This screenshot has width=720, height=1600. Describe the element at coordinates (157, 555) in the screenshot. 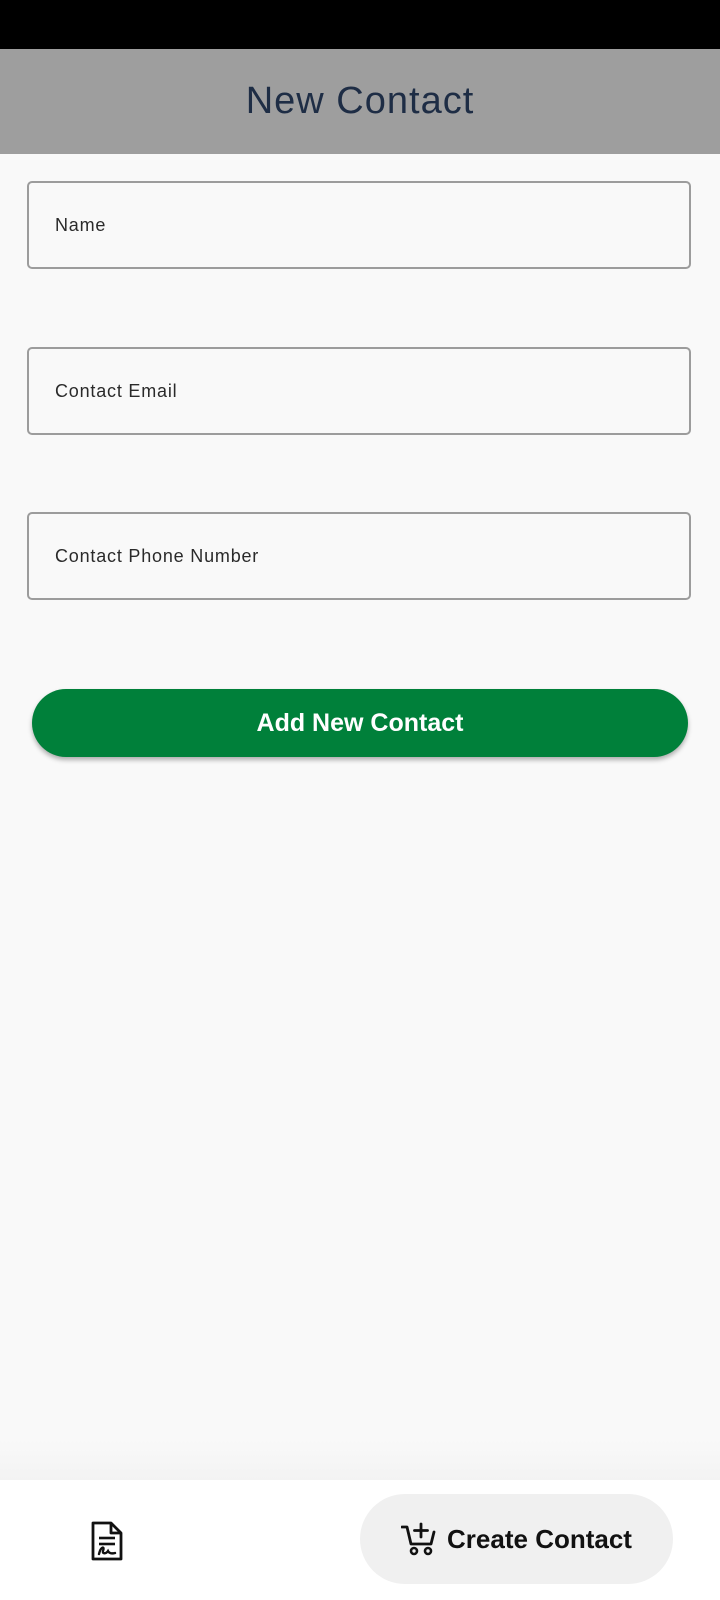

I see `contact-phone-field-placeholder: Contact Phone Number` at that location.